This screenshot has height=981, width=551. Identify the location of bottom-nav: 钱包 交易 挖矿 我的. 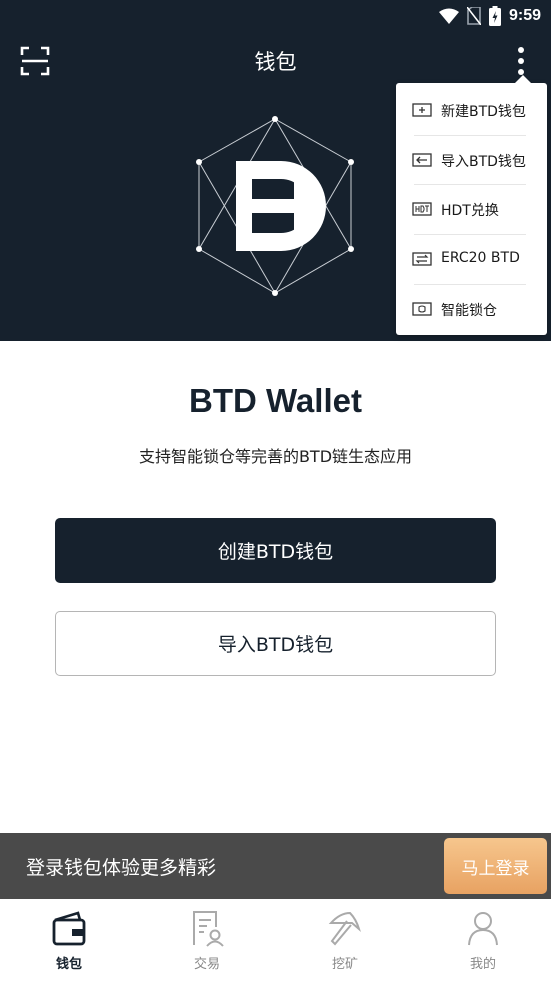
(275, 940).